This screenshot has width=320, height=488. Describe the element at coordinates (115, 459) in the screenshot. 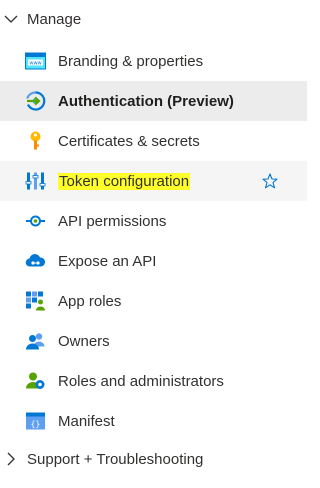

I see `support-group-label: Support + Troubleshooting` at that location.